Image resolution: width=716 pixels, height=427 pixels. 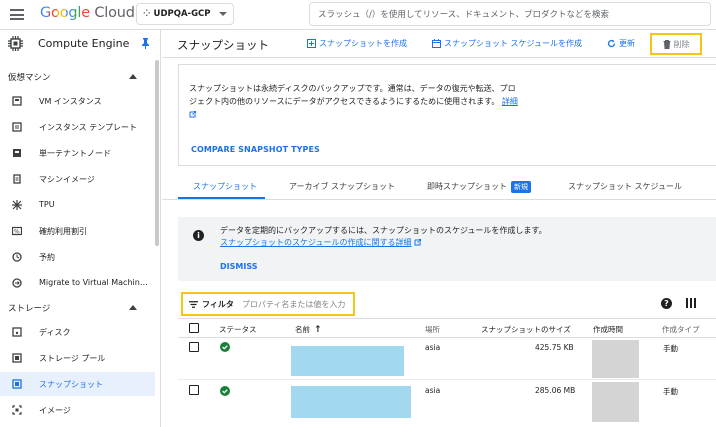 What do you see at coordinates (182, 14) in the screenshot?
I see `project-name: UDPQA-GCP` at bounding box center [182, 14].